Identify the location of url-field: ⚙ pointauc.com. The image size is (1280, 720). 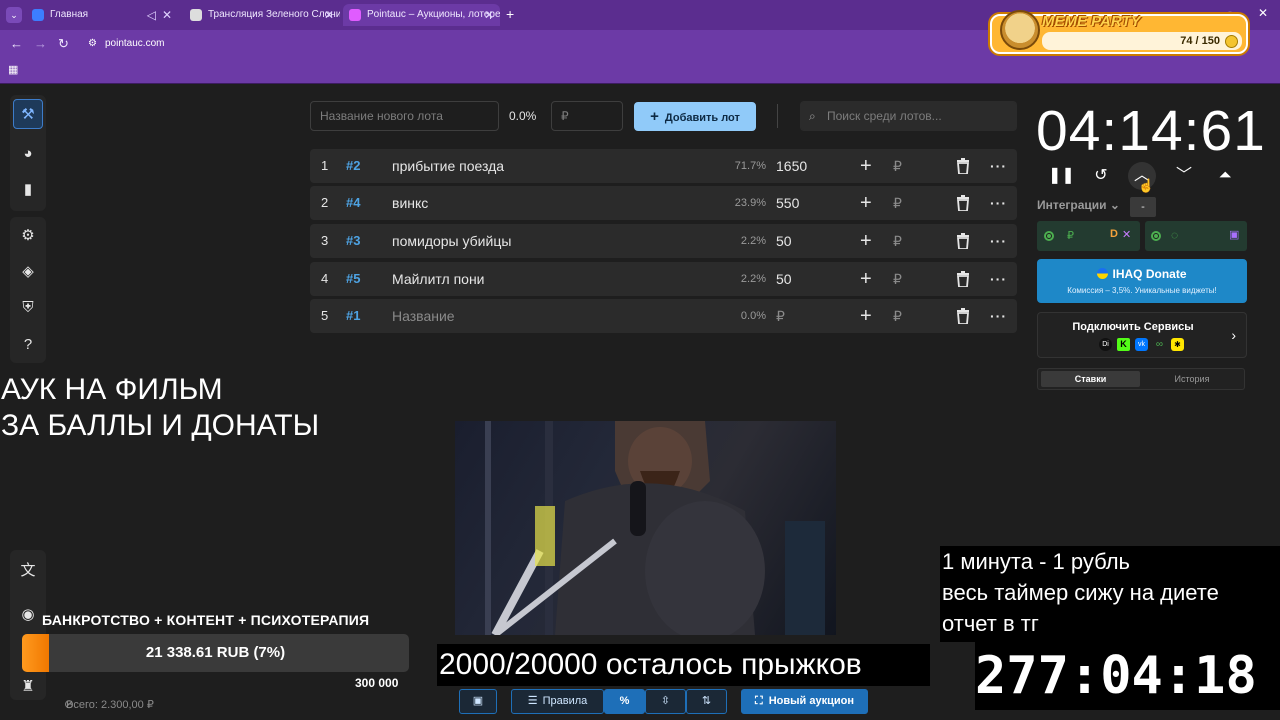
(534, 44).